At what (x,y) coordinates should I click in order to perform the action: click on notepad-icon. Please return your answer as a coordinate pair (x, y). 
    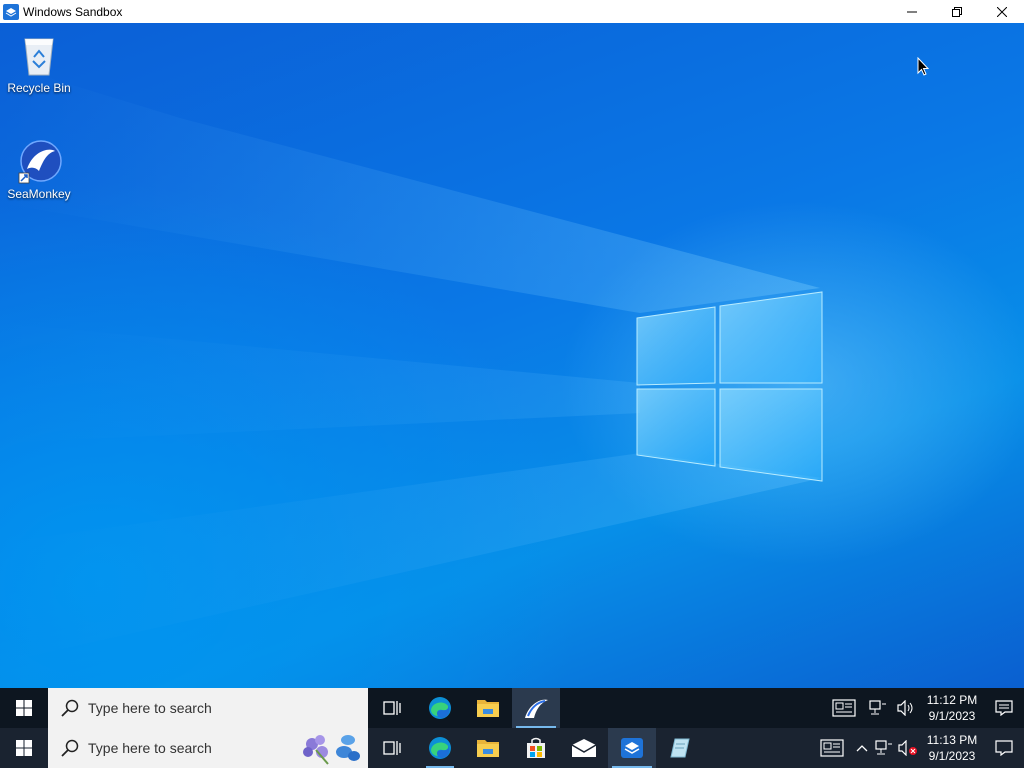
    Looking at the image, I should click on (680, 748).